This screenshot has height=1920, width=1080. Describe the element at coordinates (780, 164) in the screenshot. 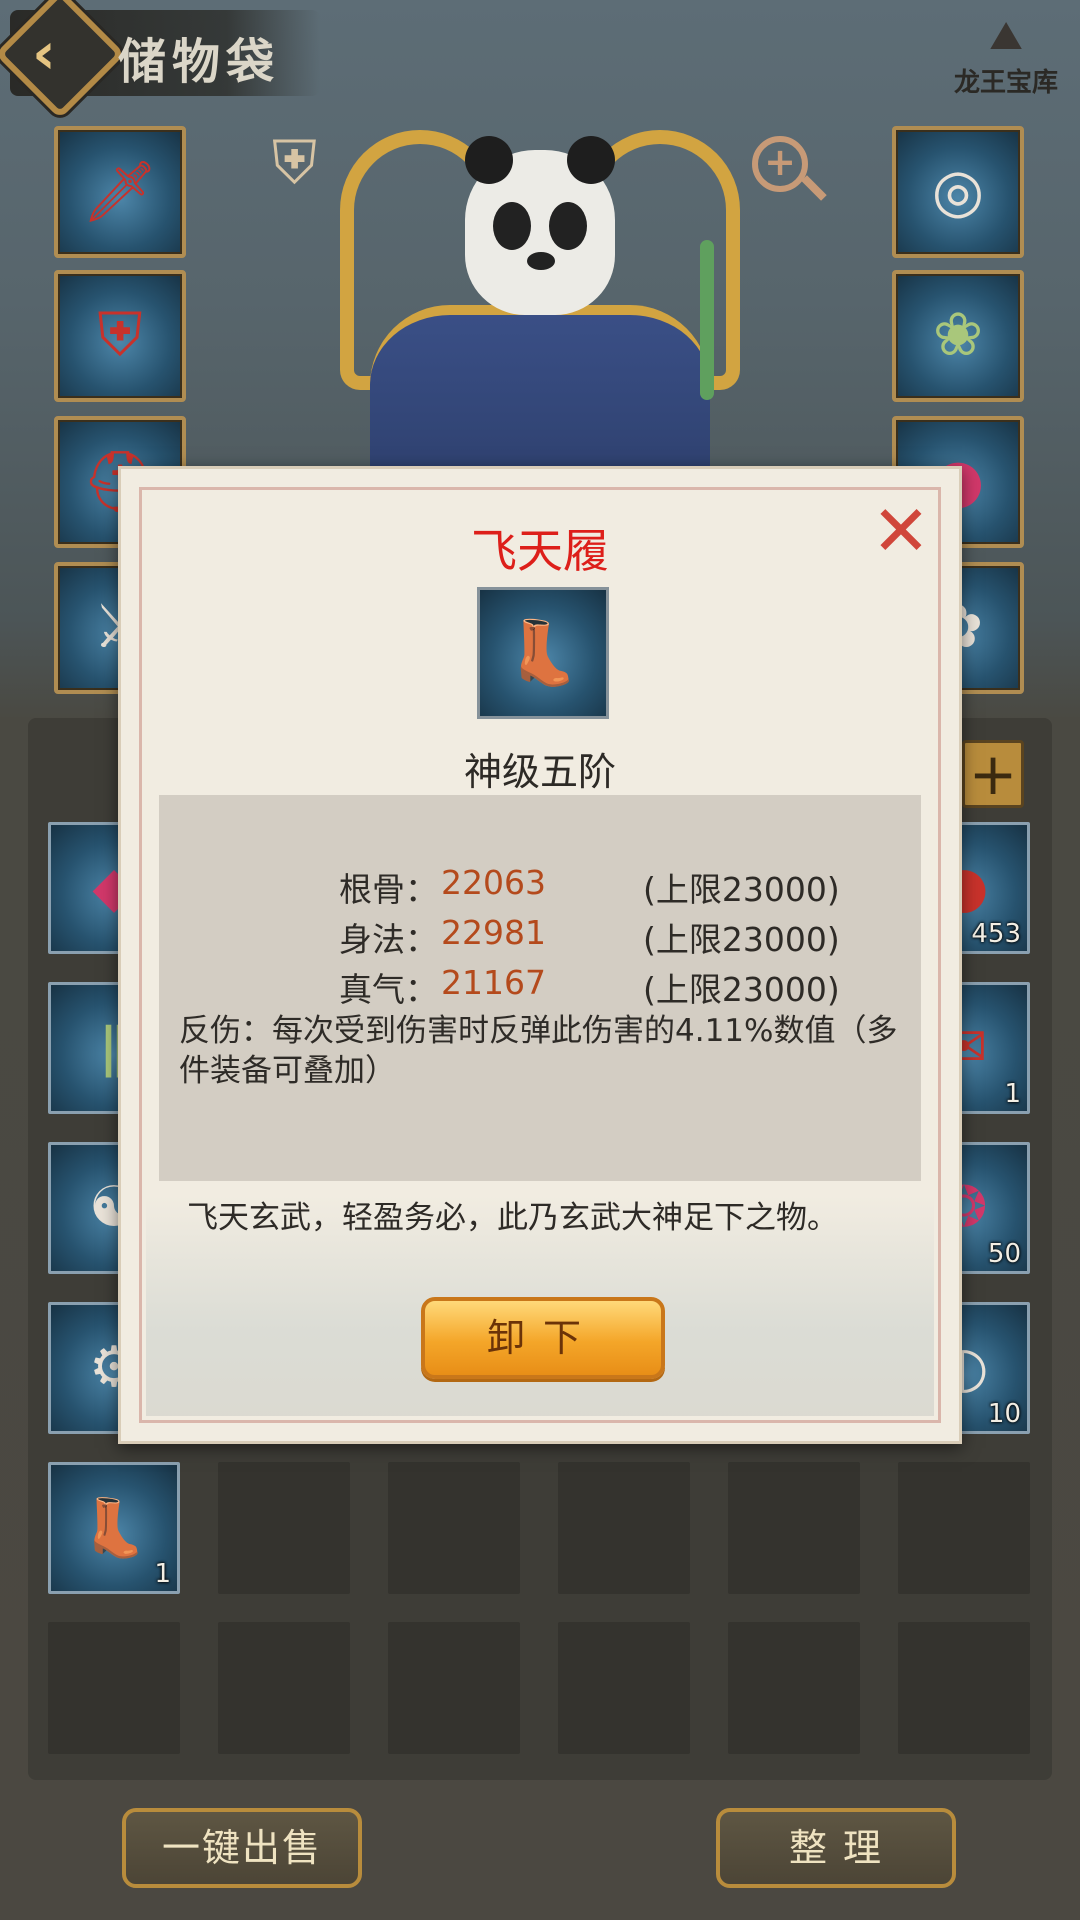

I see `zoom-in-icon: +` at that location.